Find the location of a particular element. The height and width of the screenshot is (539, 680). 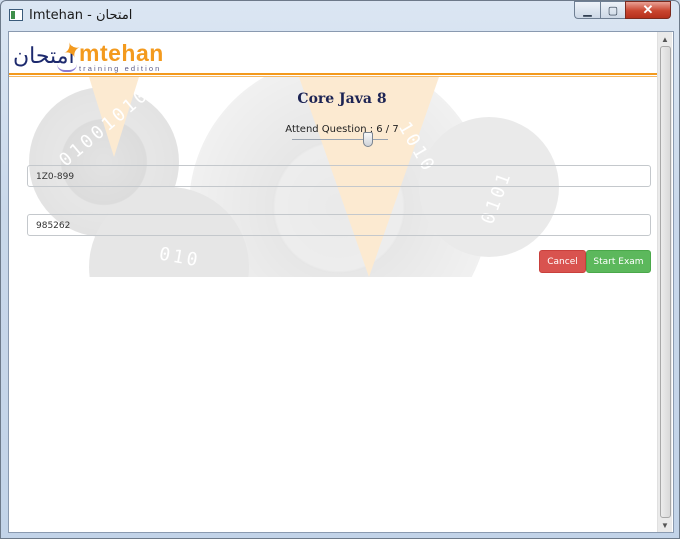

scroll-up-icon: ▲ is located at coordinates (665, 39).